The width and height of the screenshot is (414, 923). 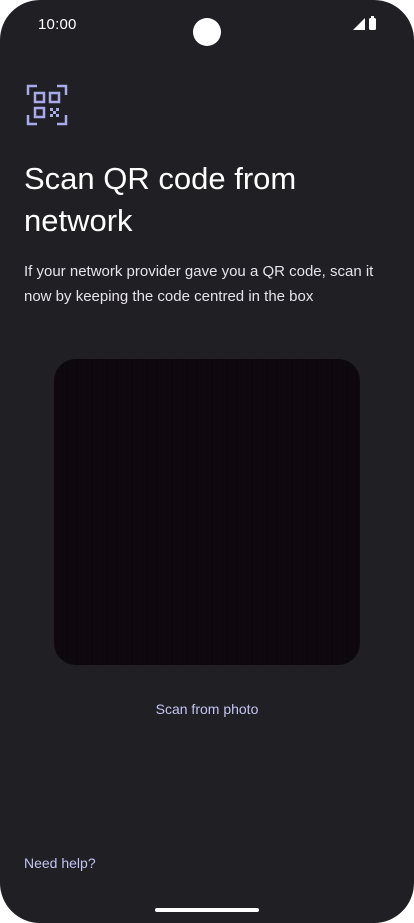 I want to click on front-camera, so click(x=207, y=32).